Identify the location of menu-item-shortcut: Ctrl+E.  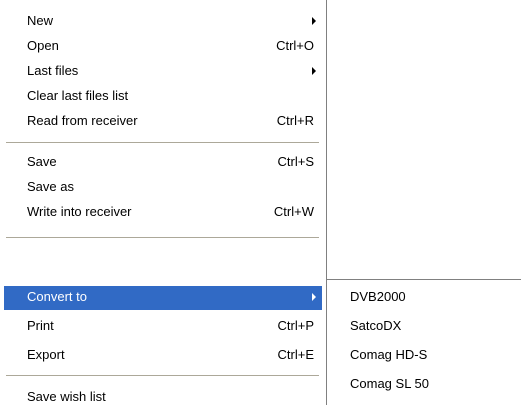
(295, 354).